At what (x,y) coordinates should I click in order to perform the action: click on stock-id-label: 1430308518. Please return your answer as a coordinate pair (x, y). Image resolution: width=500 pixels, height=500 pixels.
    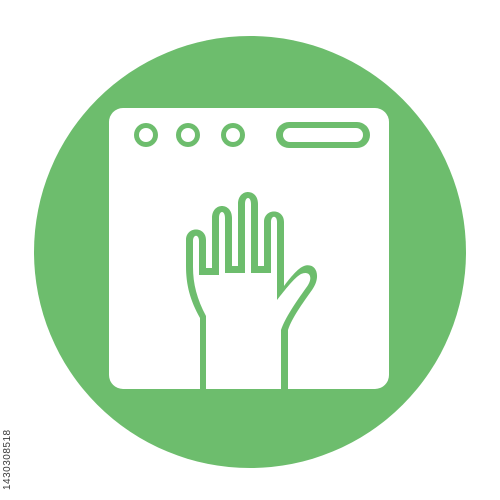
    Looking at the image, I should click on (7, 459).